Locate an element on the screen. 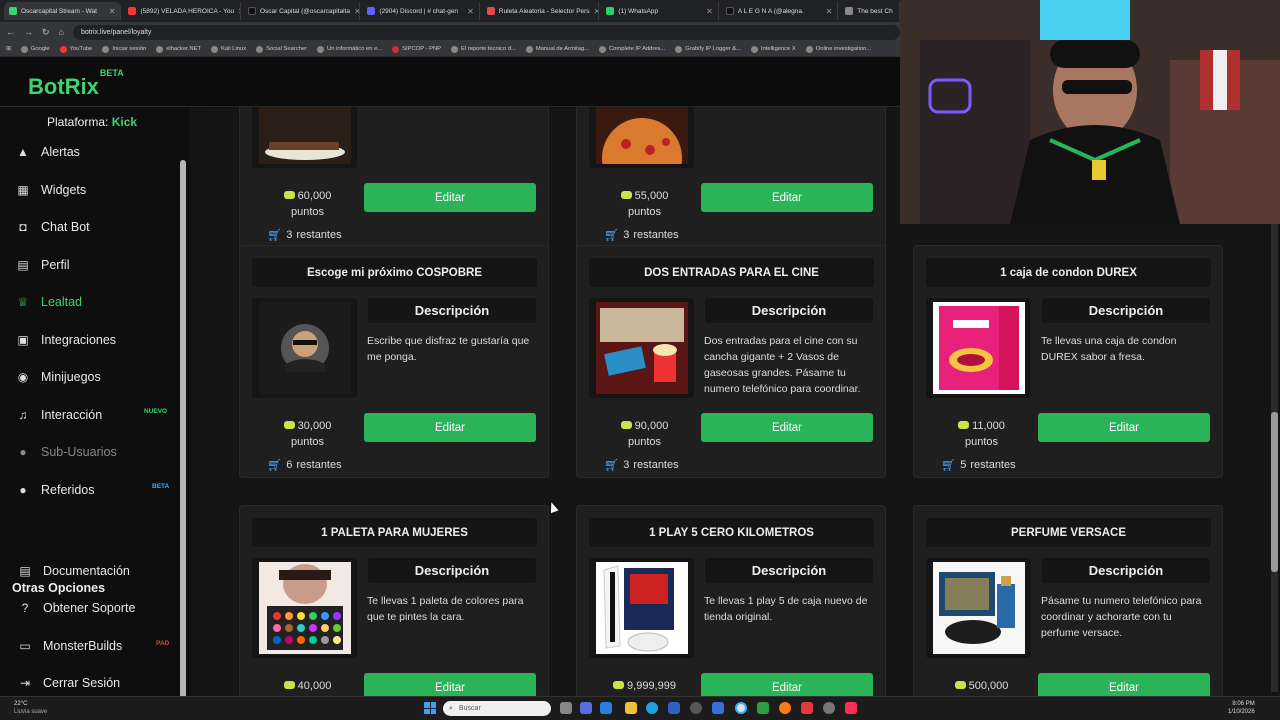  bookmark: YouTube is located at coordinates (75, 49).